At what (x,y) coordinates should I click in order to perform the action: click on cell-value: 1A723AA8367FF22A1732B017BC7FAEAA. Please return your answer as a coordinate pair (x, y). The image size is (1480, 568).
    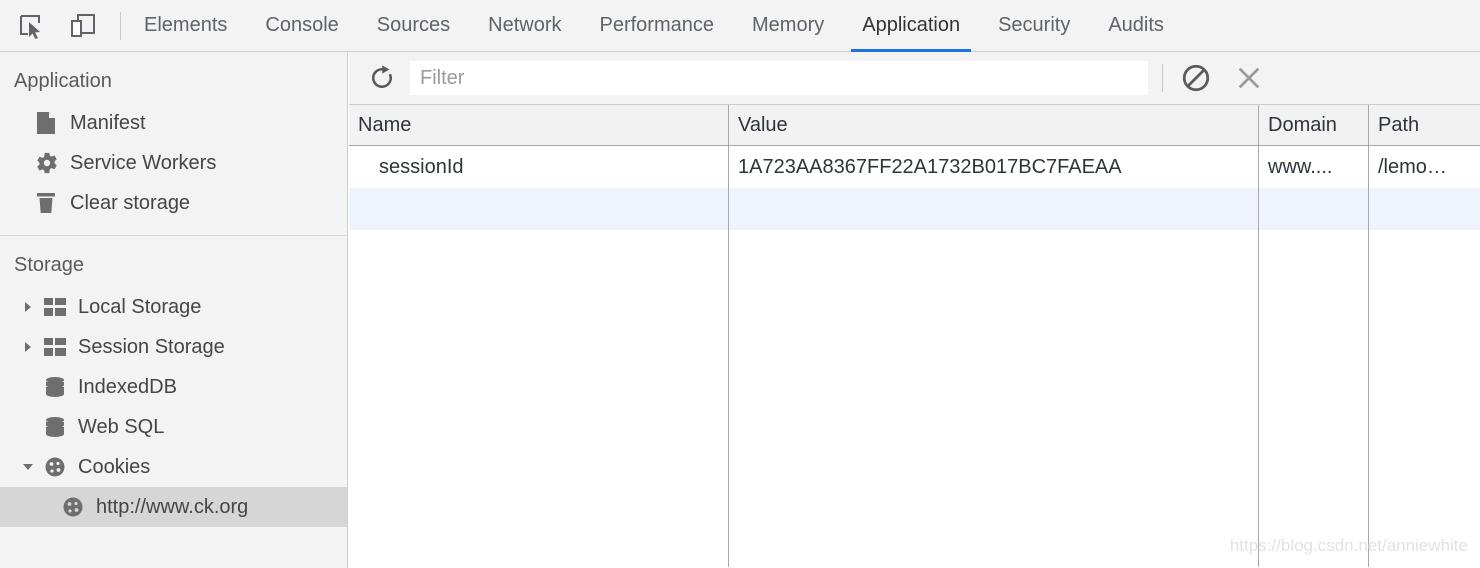
    Looking at the image, I should click on (994, 167).